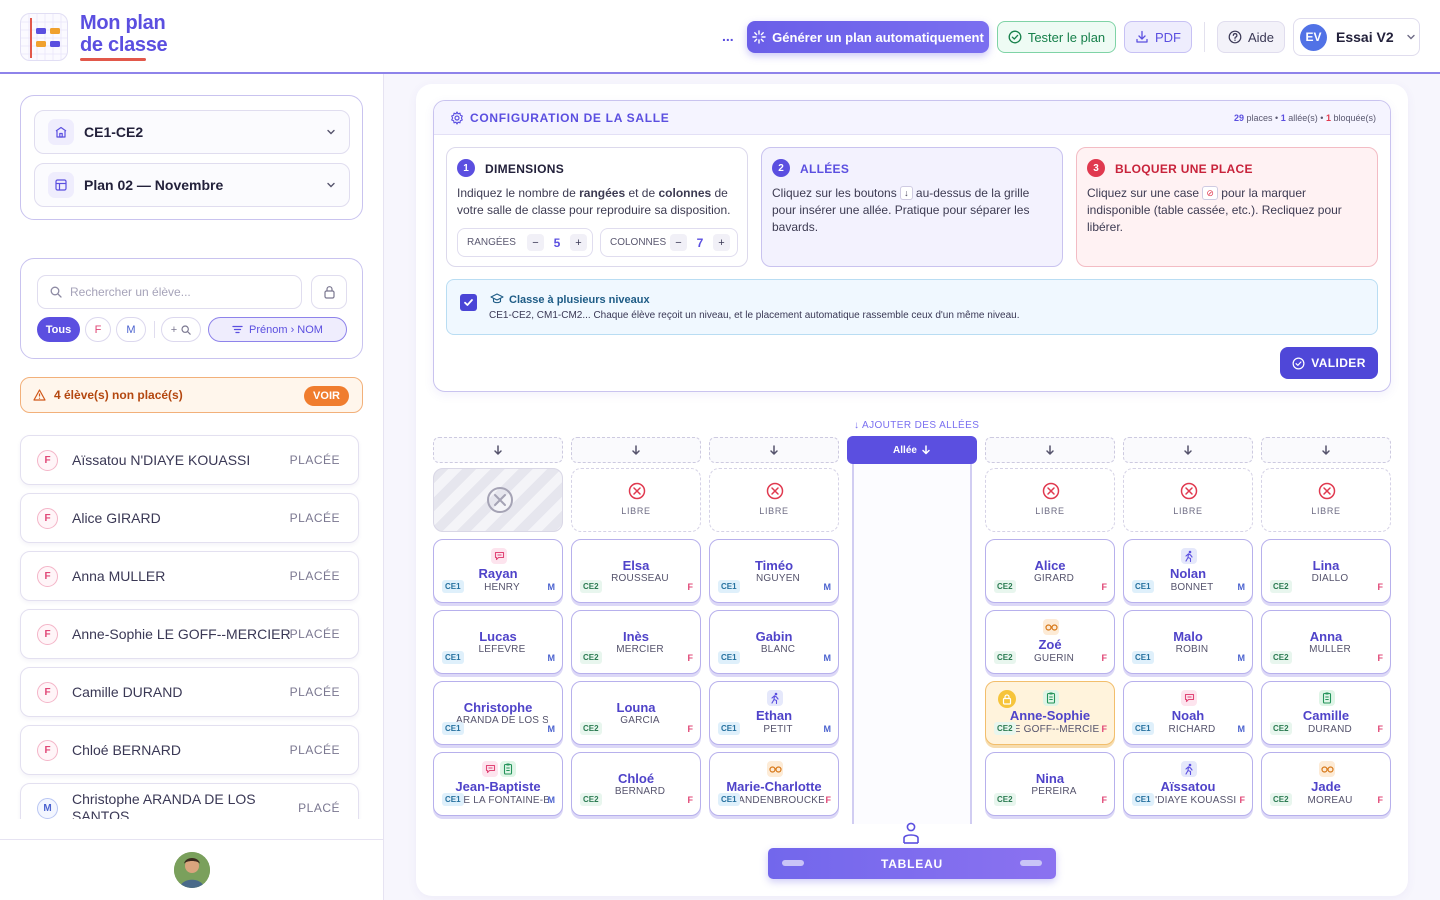 Image resolution: width=1440 pixels, height=900 pixels. Describe the element at coordinates (498, 642) in the screenshot. I see `student-seat: Lucas LEFEVRE CE1 M` at that location.